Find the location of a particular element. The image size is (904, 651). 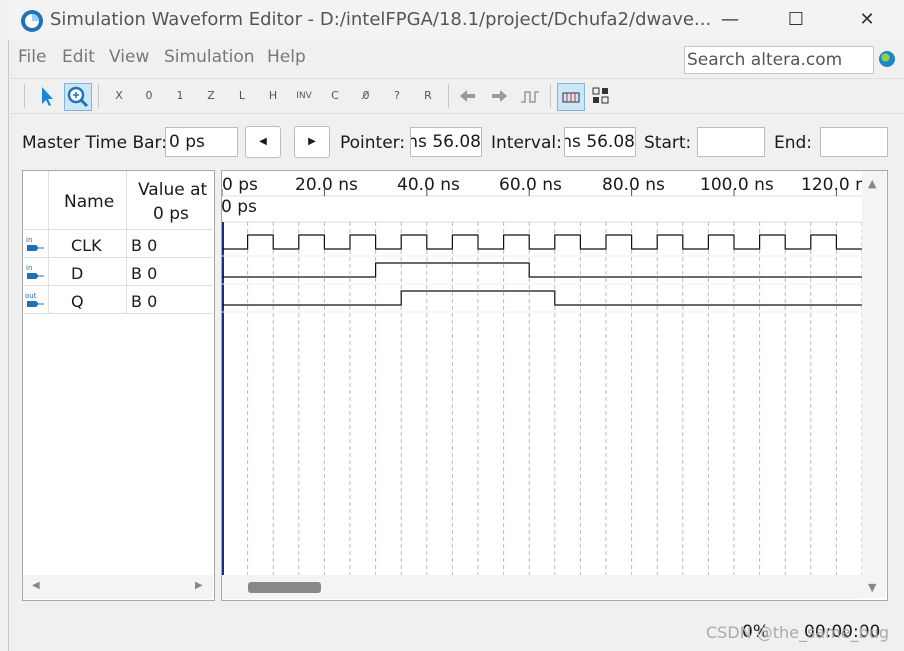

pointer-field: 56.08 ns is located at coordinates (446, 142).